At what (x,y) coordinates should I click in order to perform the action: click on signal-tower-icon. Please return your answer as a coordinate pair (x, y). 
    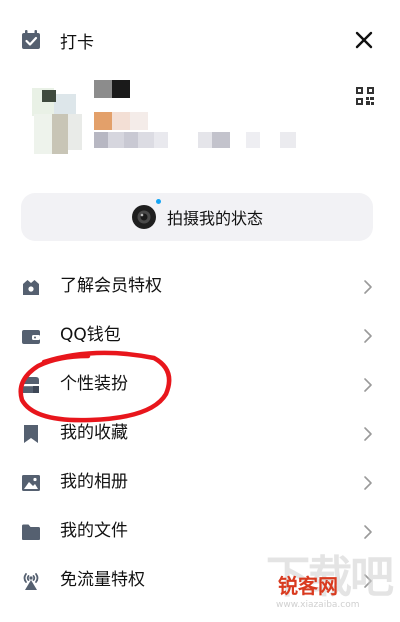
    Looking at the image, I should click on (31, 581).